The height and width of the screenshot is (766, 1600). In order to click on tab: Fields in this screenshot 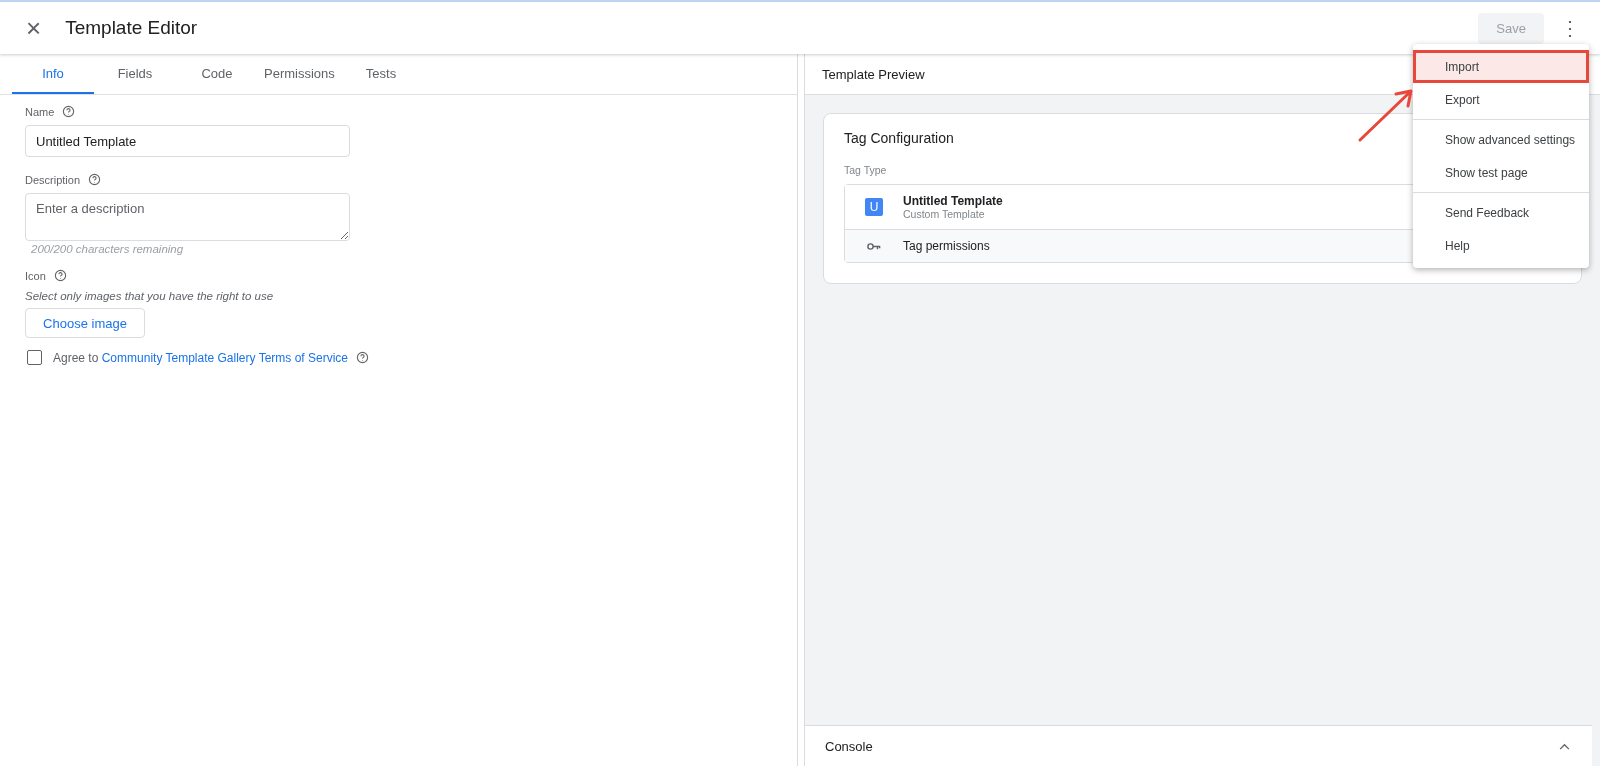, I will do `click(135, 74)`.